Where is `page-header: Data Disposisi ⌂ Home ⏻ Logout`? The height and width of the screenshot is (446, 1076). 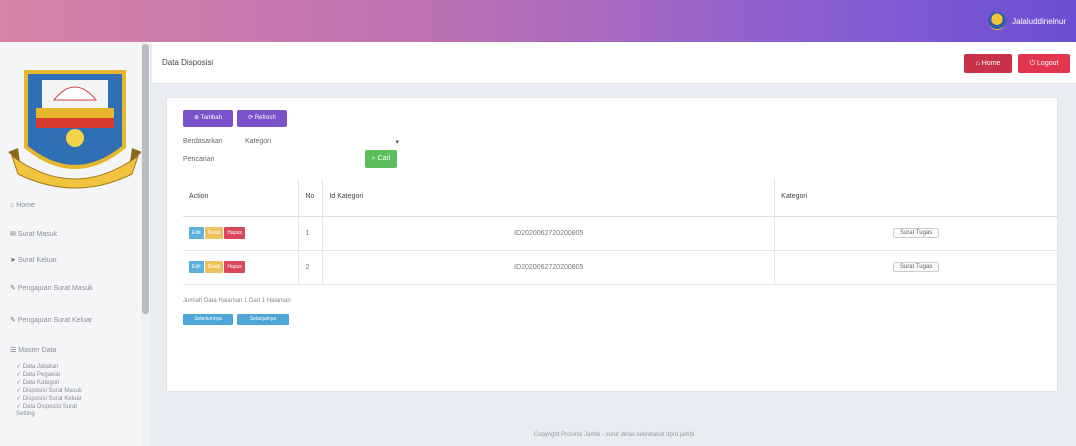 page-header: Data Disposisi ⌂ Home ⏻ Logout is located at coordinates (614, 63).